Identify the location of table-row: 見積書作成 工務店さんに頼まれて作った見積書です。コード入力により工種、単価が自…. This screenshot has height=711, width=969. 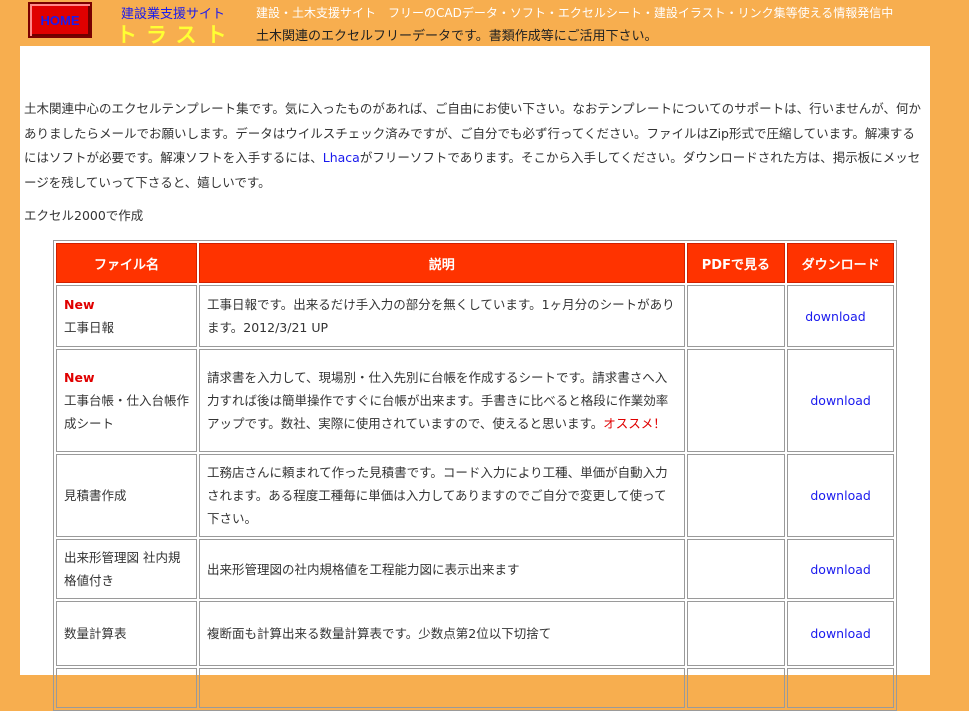
(475, 495).